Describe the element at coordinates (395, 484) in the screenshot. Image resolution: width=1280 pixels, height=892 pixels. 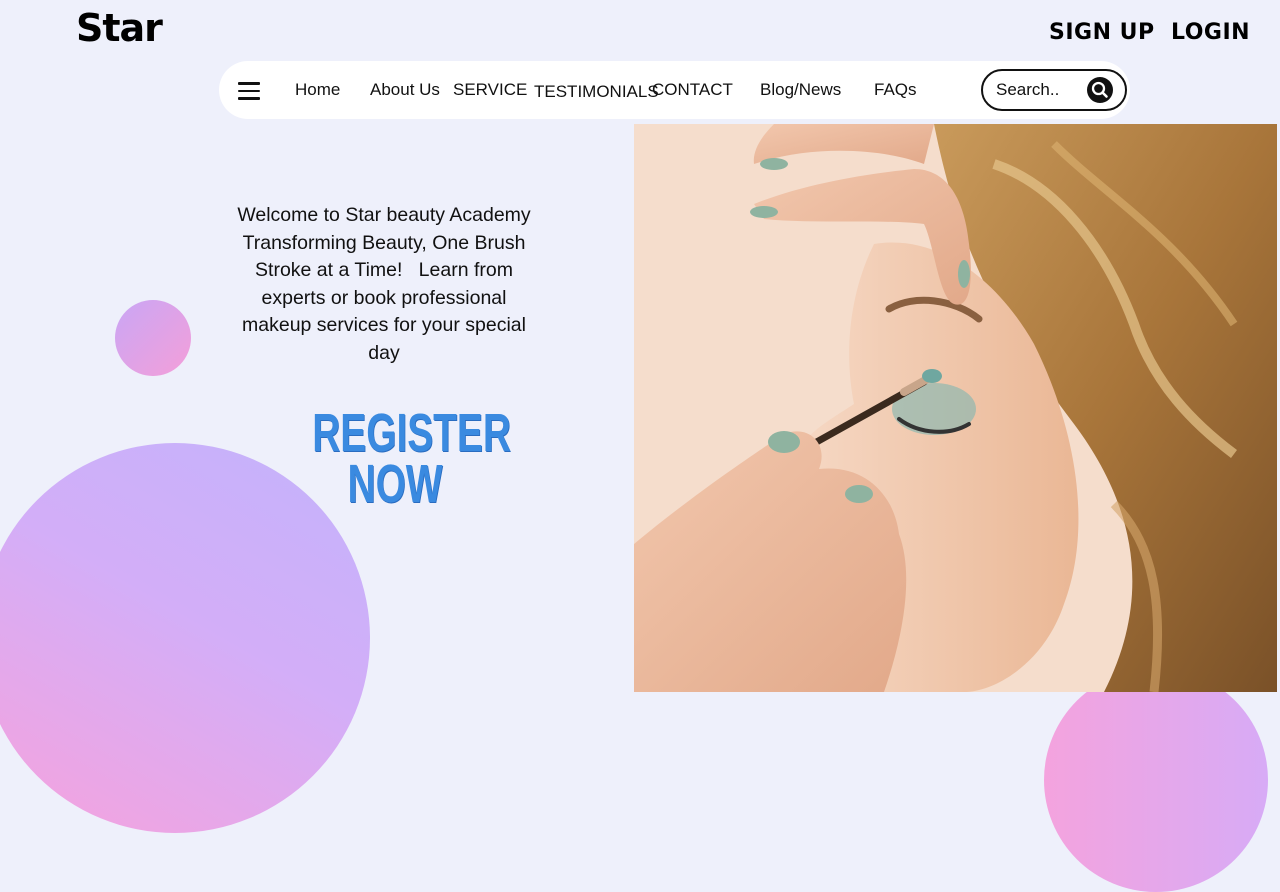
I see `now-label: NOW` at that location.